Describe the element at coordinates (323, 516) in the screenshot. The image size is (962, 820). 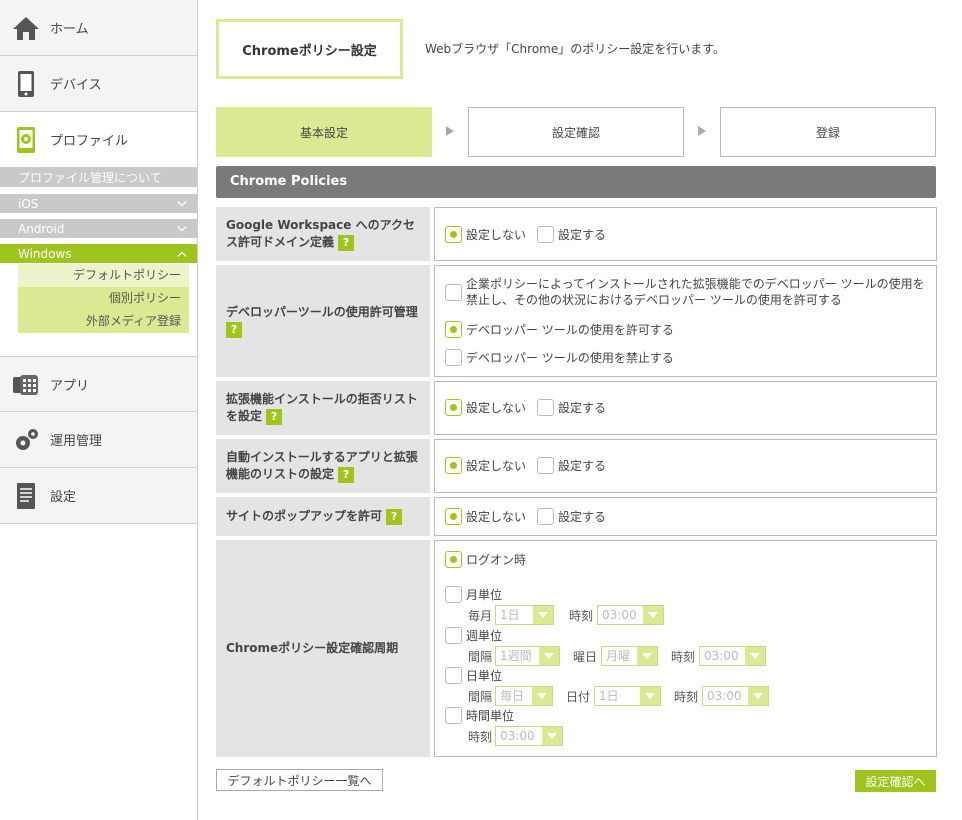
I see `row-label-popups: サイトのポップアップを許可?` at that location.